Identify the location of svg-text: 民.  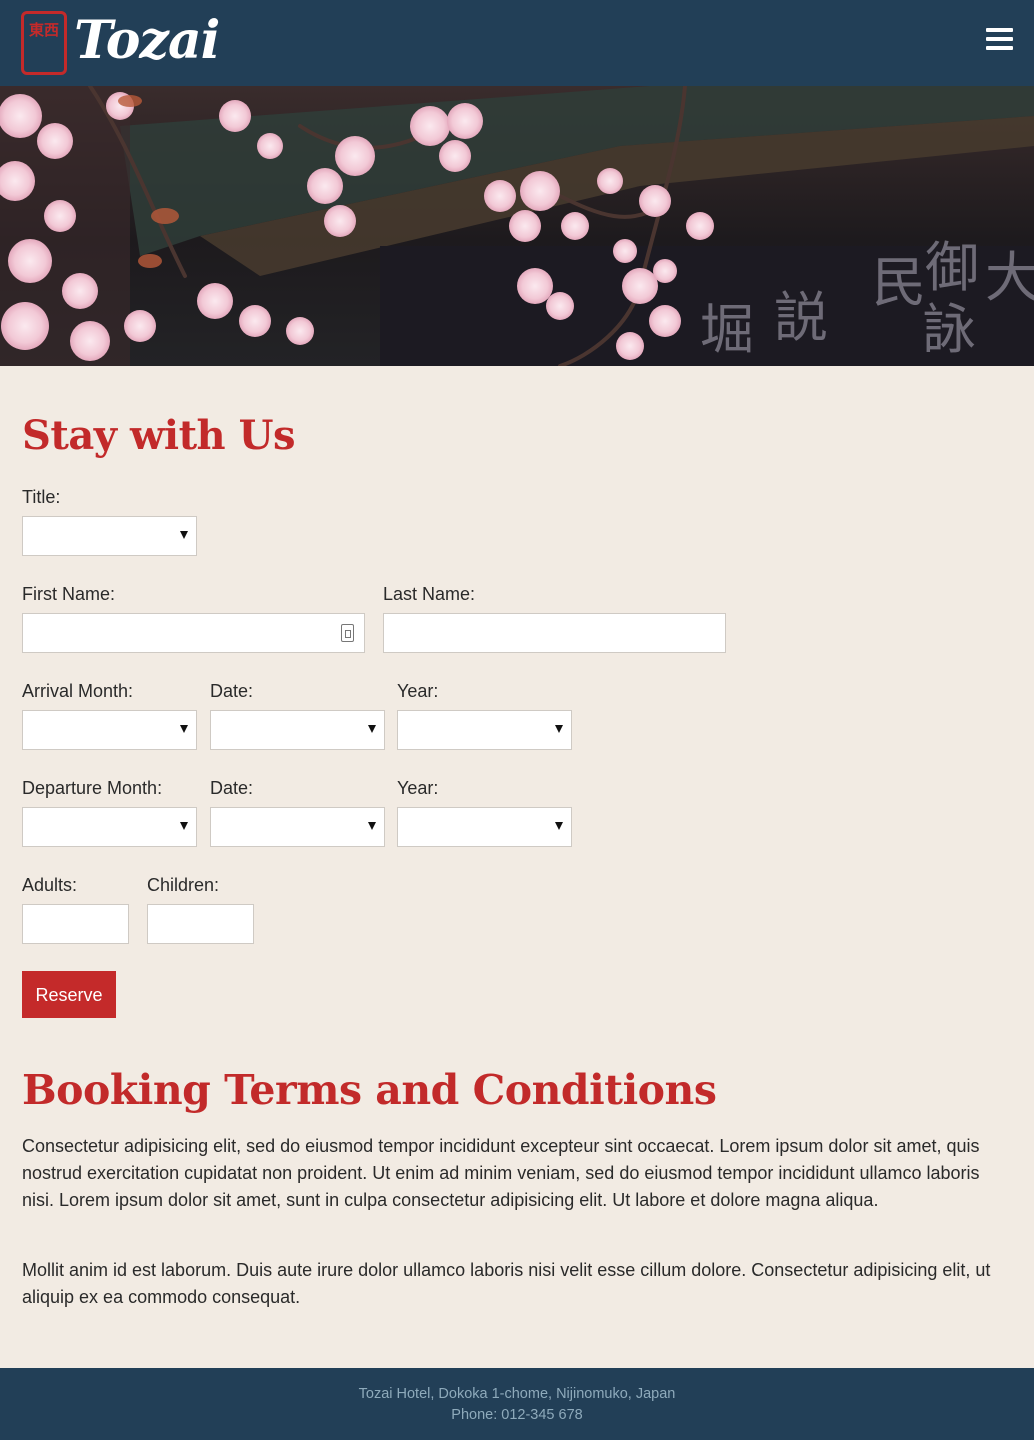
(899, 282).